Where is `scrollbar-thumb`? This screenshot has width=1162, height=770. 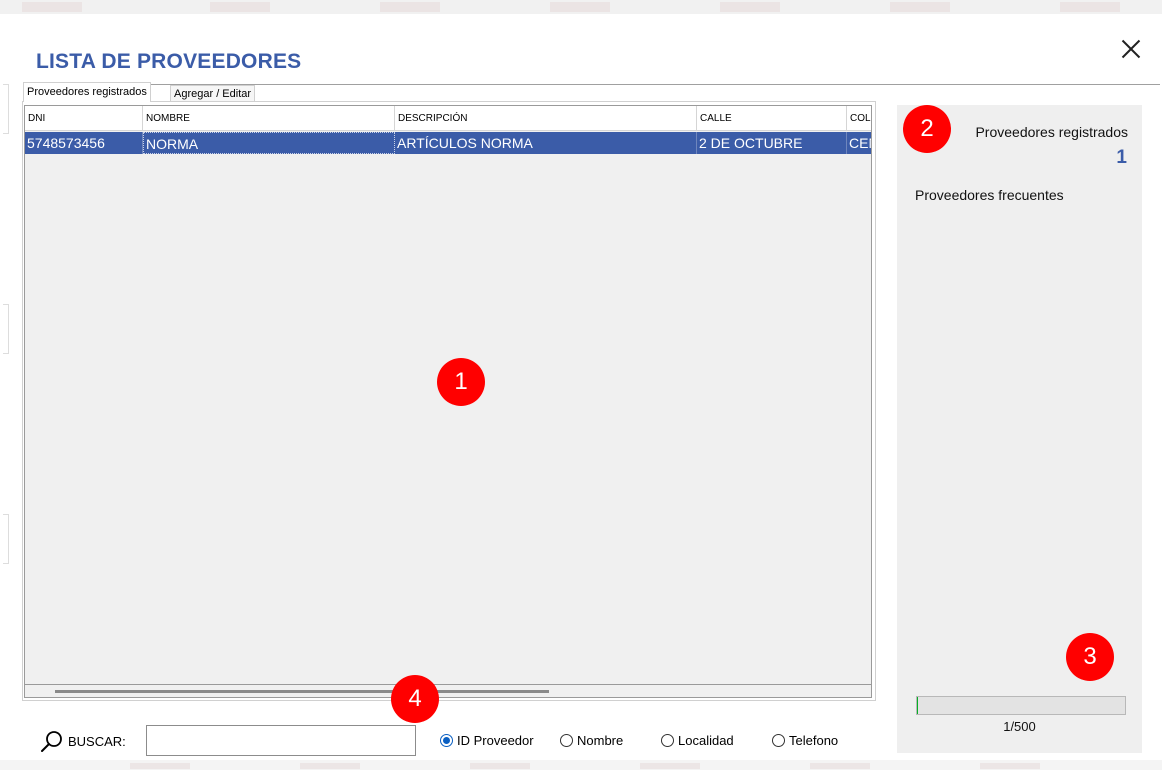 scrollbar-thumb is located at coordinates (302, 691).